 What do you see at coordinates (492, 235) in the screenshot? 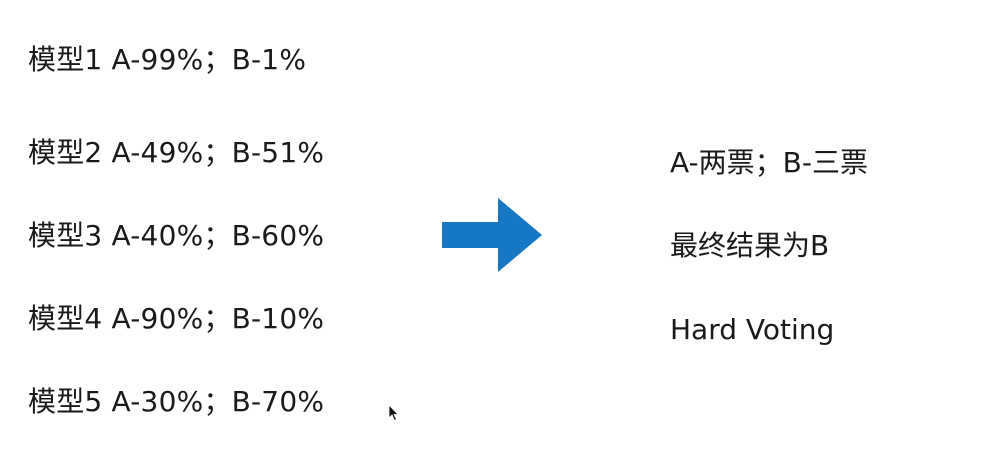
I see `right-arrow-icon` at bounding box center [492, 235].